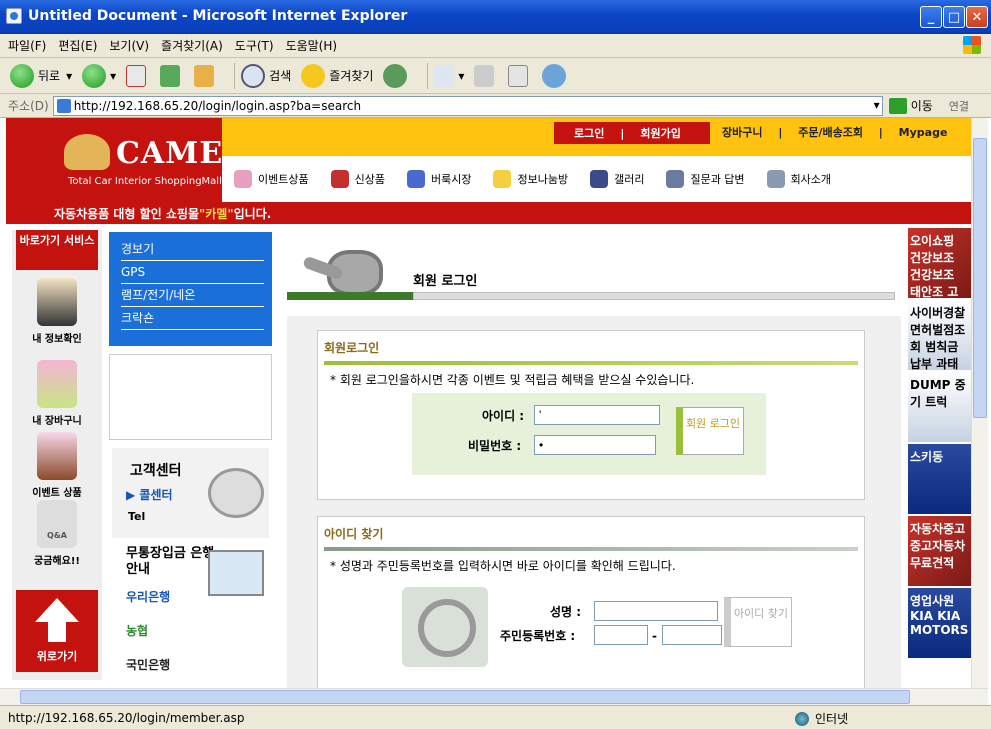 The width and height of the screenshot is (991, 729). What do you see at coordinates (520, 75) in the screenshot?
I see `edit-button` at bounding box center [520, 75].